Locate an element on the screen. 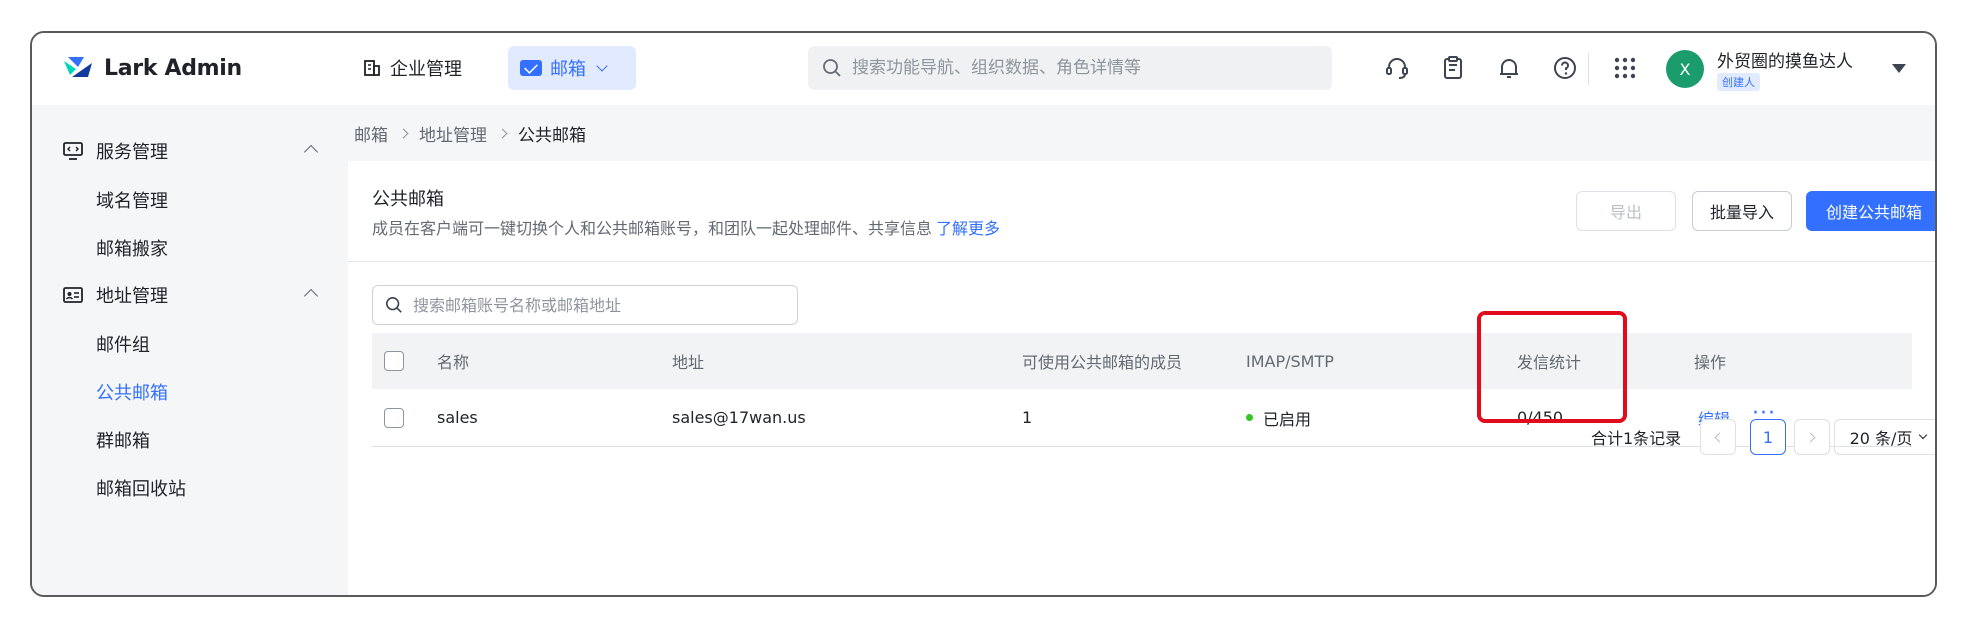 The height and width of the screenshot is (629, 1967). id-card-icon is located at coordinates (73, 295).